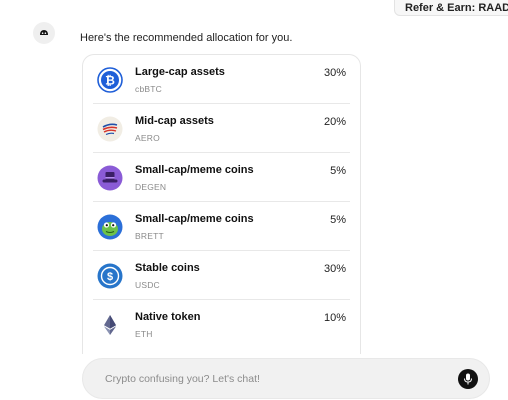 This screenshot has height=400, width=508. I want to click on microphone-icon, so click(468, 379).